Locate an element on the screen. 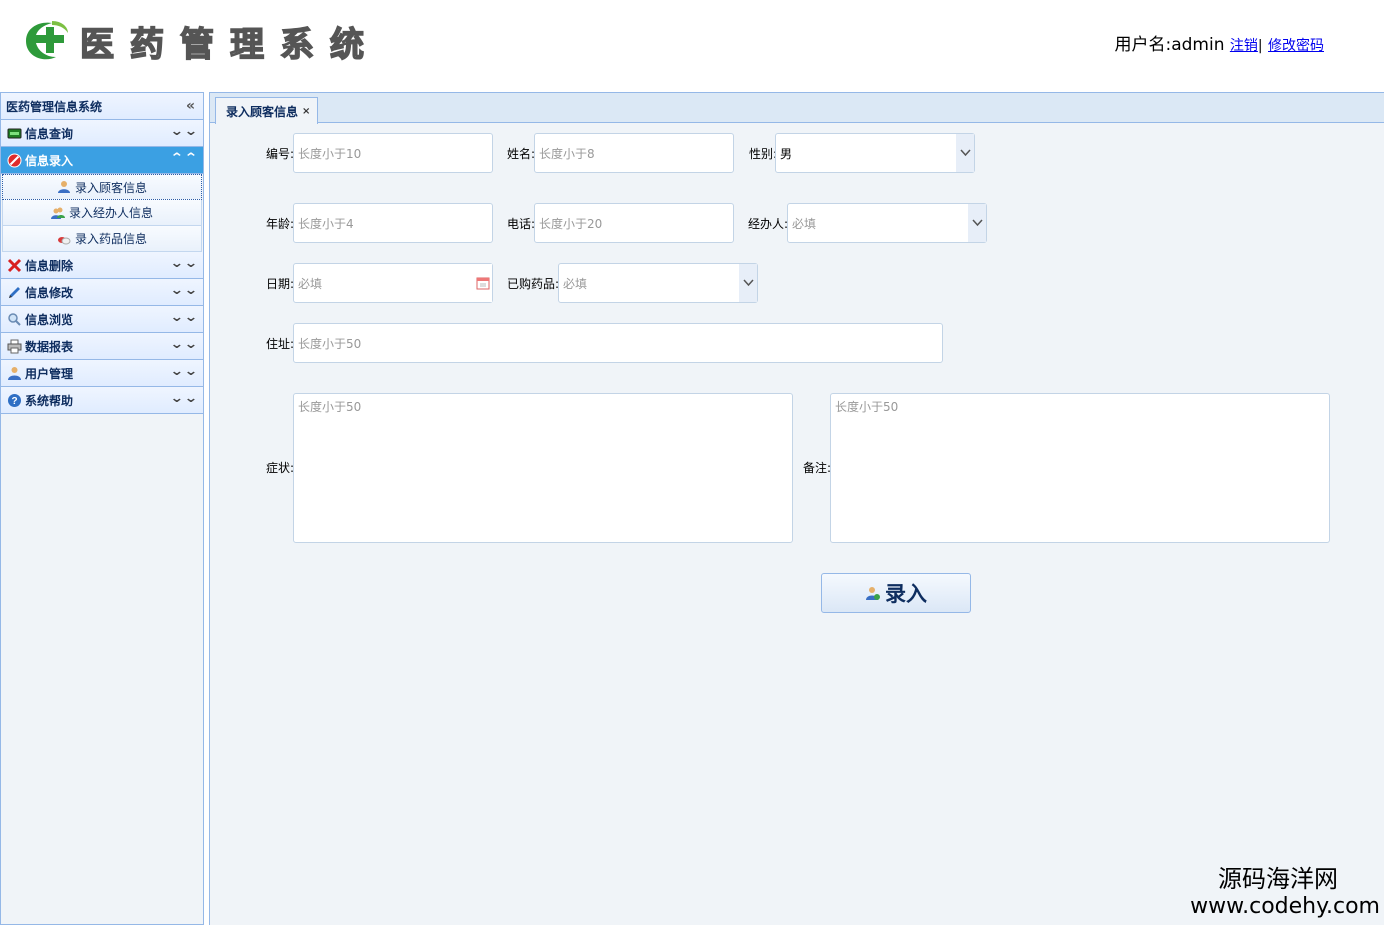 This screenshot has height=925, width=1384. date-label: 日期: is located at coordinates (280, 284).